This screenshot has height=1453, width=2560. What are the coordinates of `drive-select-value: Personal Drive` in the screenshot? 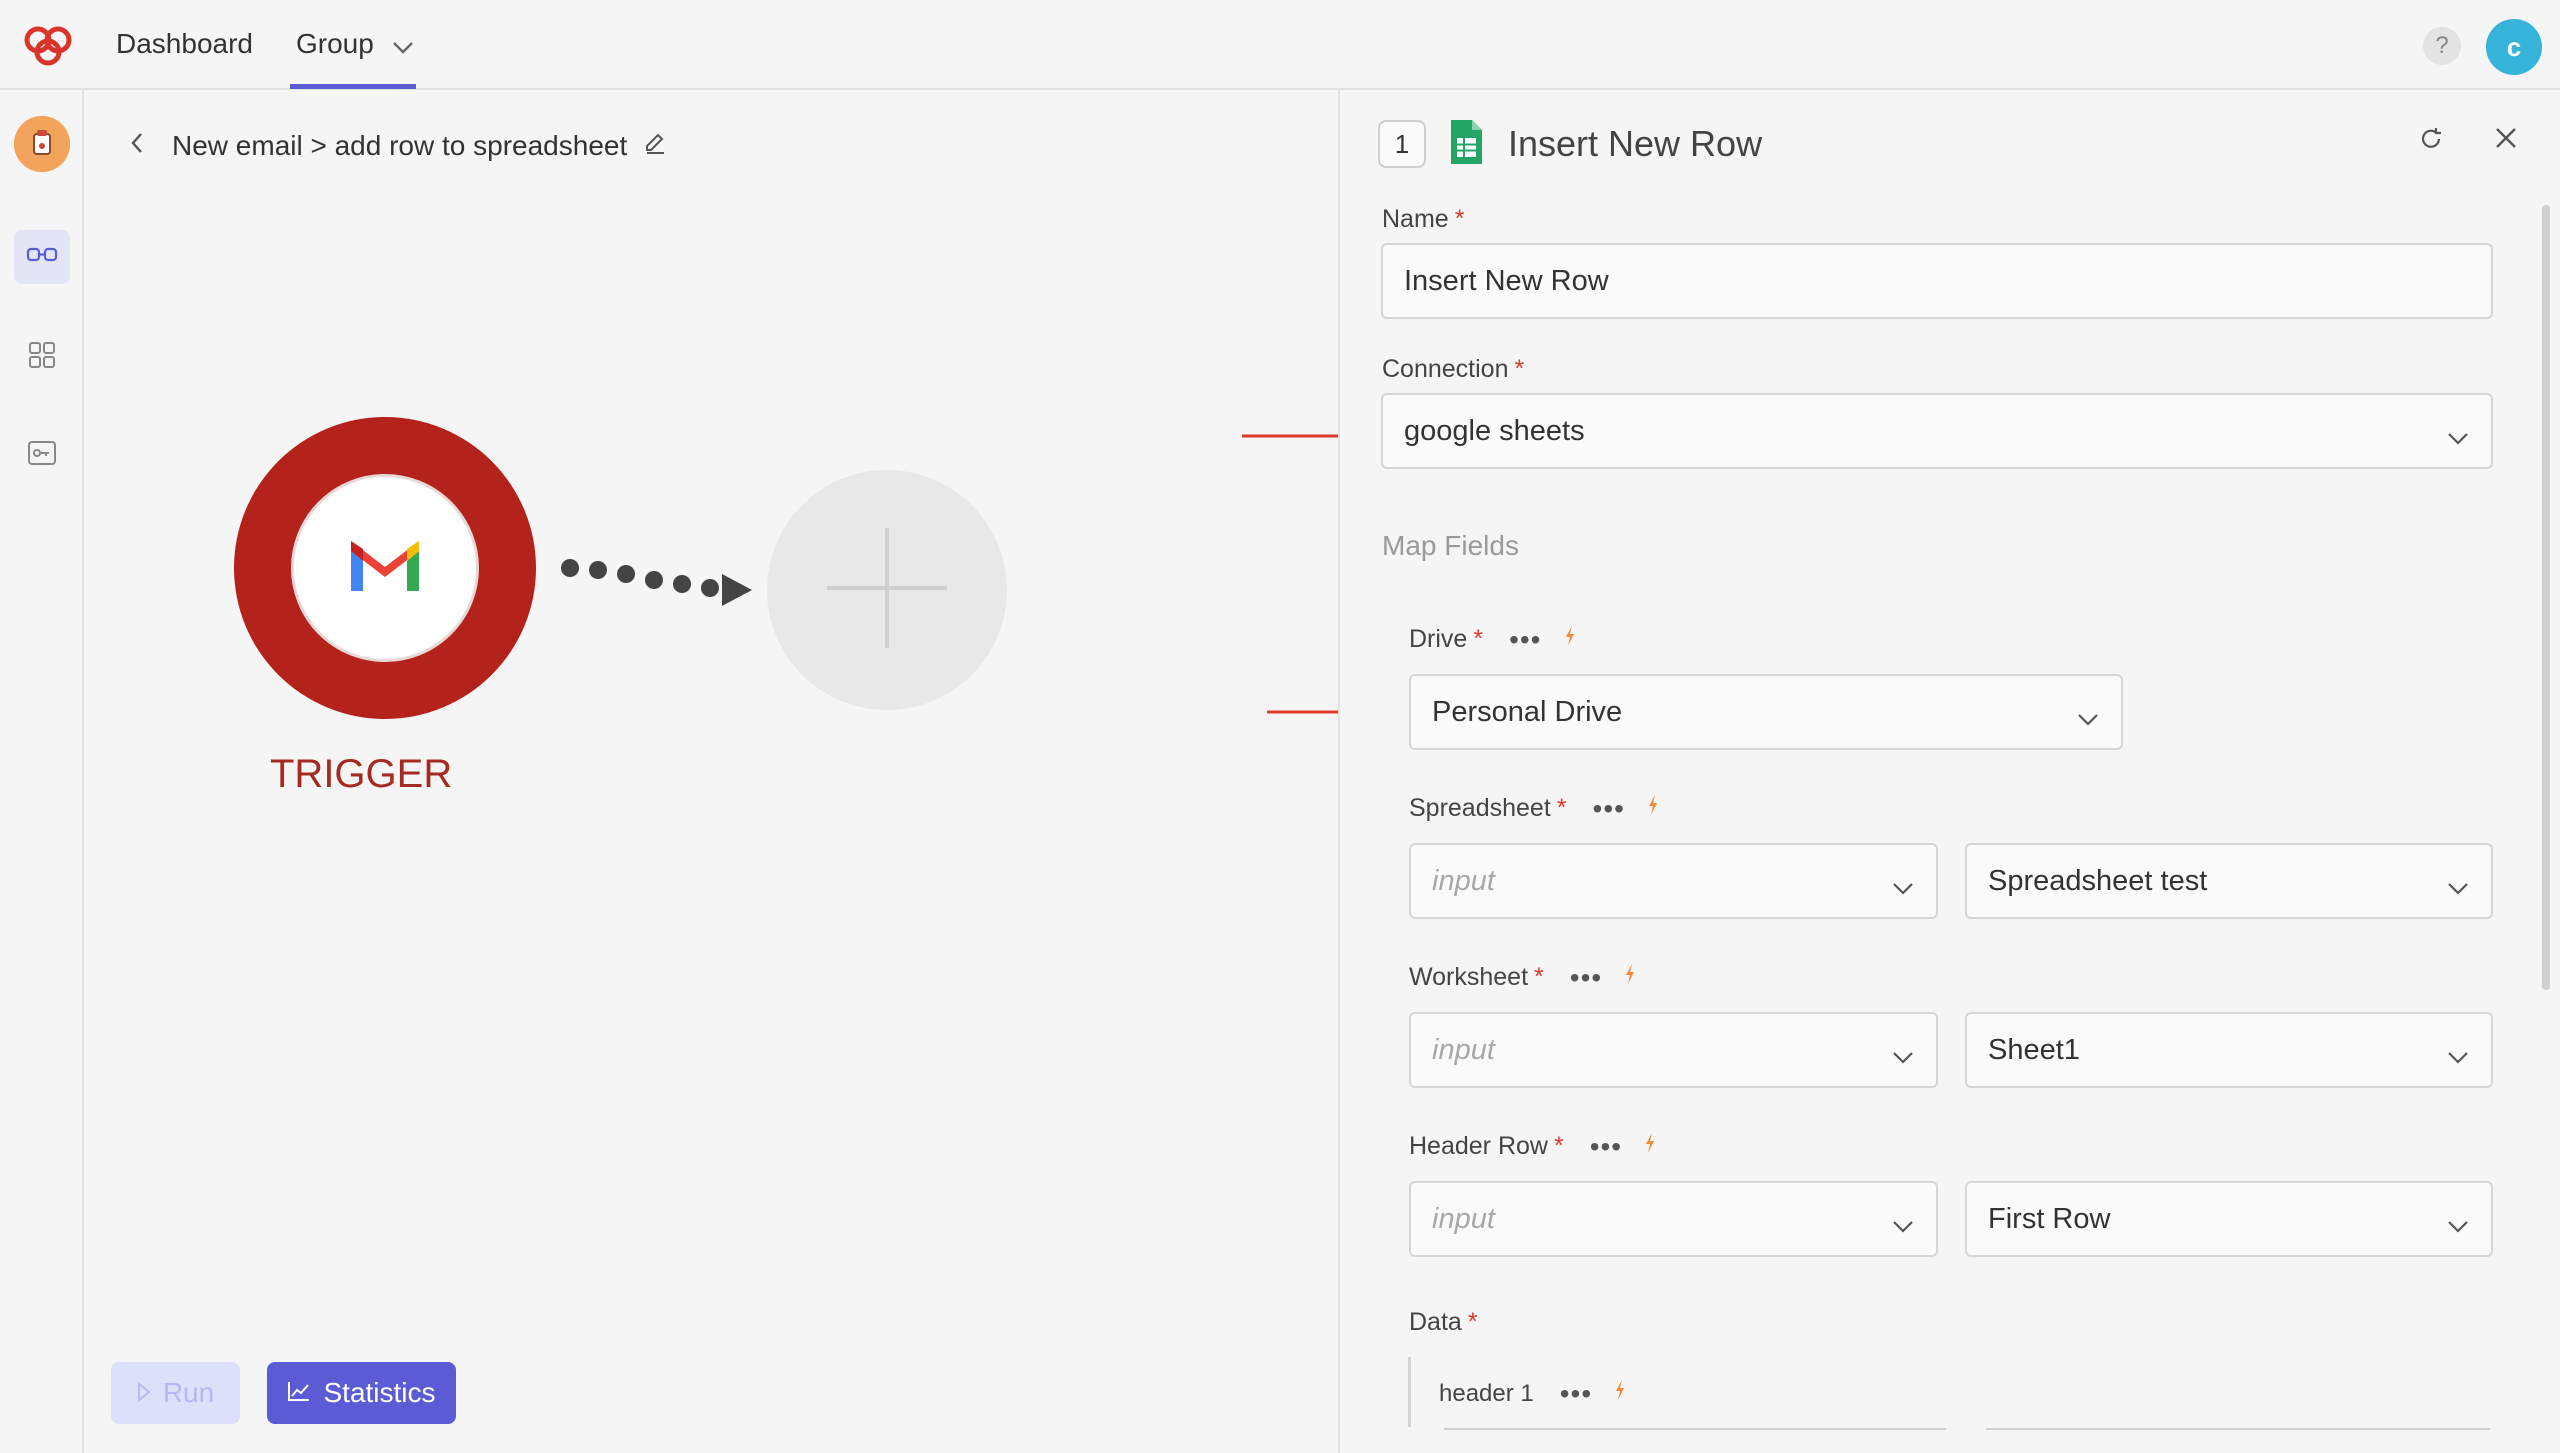 It's located at (1527, 711).